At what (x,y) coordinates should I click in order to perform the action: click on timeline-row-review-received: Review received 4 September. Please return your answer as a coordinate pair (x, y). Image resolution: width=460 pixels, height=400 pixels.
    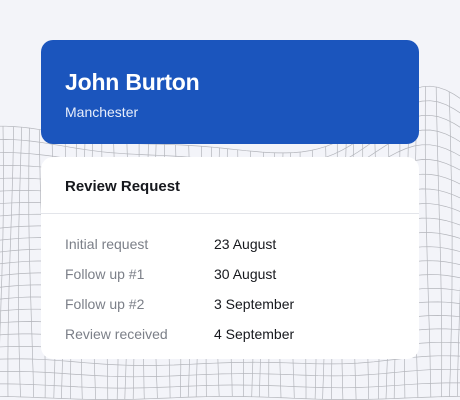
    Looking at the image, I should click on (230, 334).